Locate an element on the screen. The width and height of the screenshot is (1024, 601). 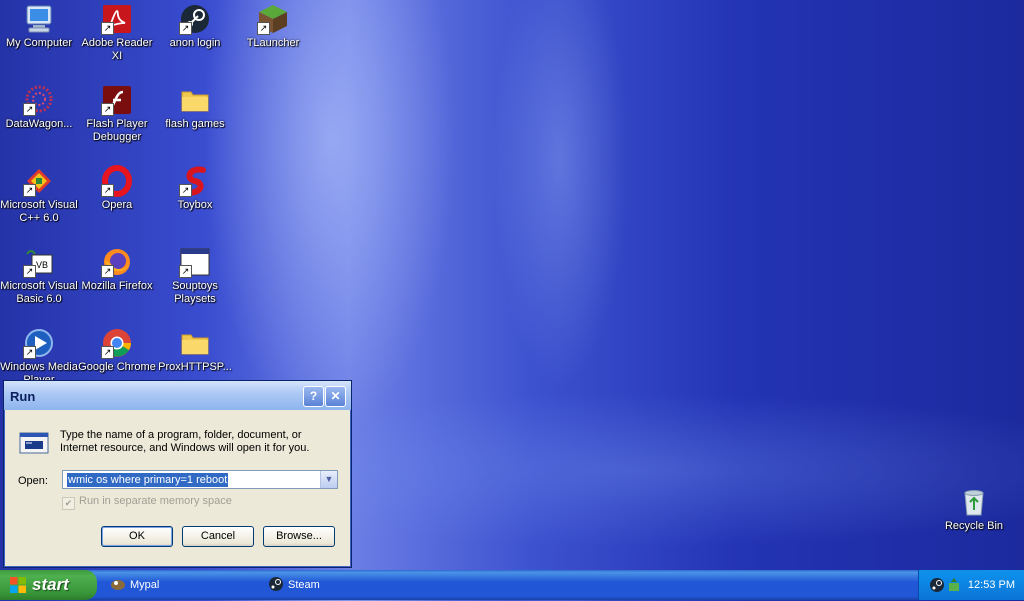
opera-icon: ↗ is located at coordinates (117, 181).